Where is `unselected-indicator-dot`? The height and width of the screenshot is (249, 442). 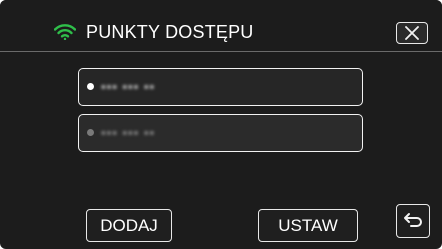 unselected-indicator-dot is located at coordinates (90, 132).